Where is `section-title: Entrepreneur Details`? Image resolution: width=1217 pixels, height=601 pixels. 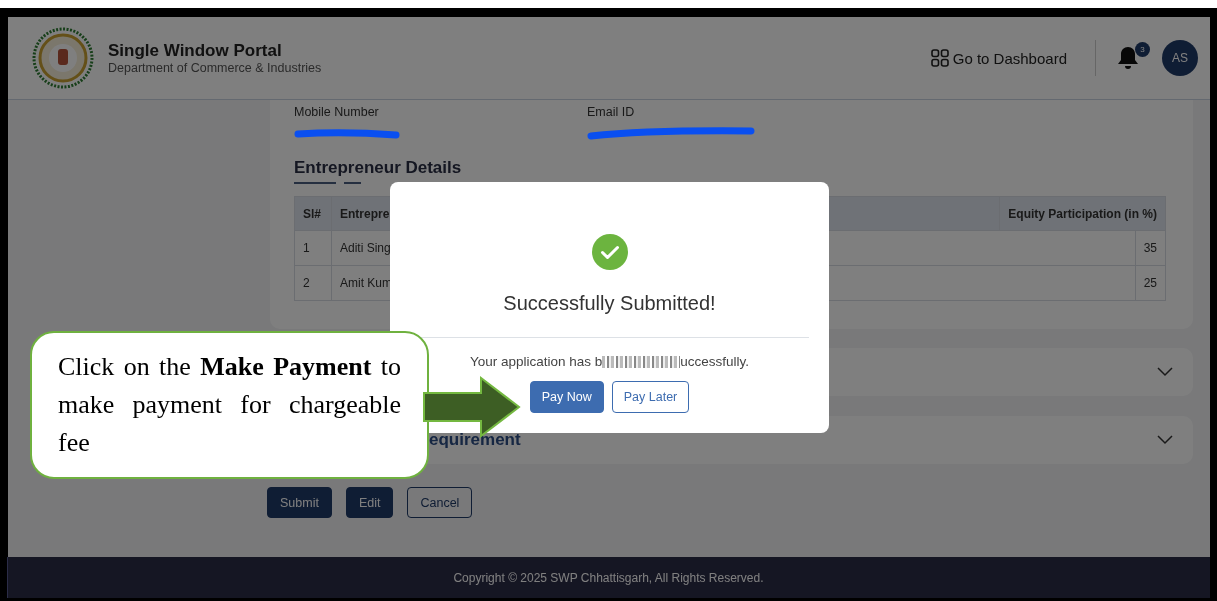 section-title: Entrepreneur Details is located at coordinates (378, 168).